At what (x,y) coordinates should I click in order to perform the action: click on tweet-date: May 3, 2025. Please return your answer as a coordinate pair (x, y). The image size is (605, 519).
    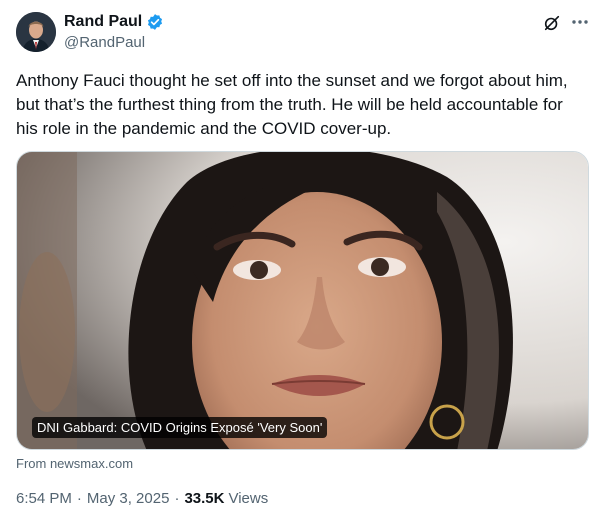
    Looking at the image, I should click on (128, 498).